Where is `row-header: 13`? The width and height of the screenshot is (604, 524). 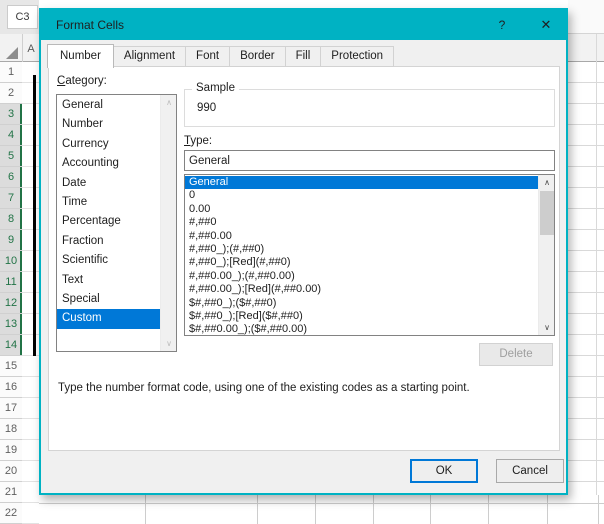 row-header: 13 is located at coordinates (11, 324).